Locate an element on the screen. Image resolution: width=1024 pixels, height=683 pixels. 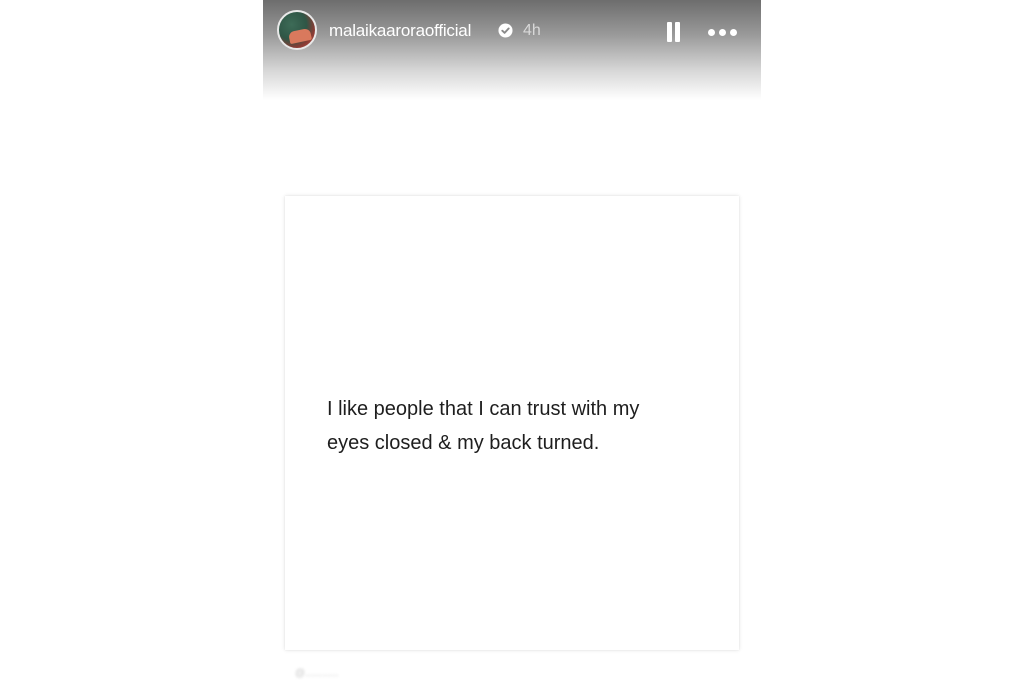
profile-avatar is located at coordinates (297, 30).